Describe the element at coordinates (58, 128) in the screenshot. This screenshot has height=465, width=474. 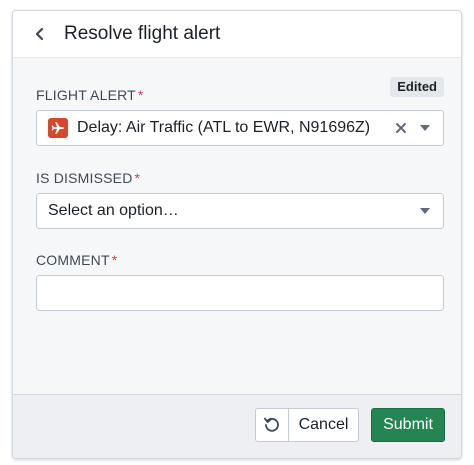
I see `airplane-icon` at that location.